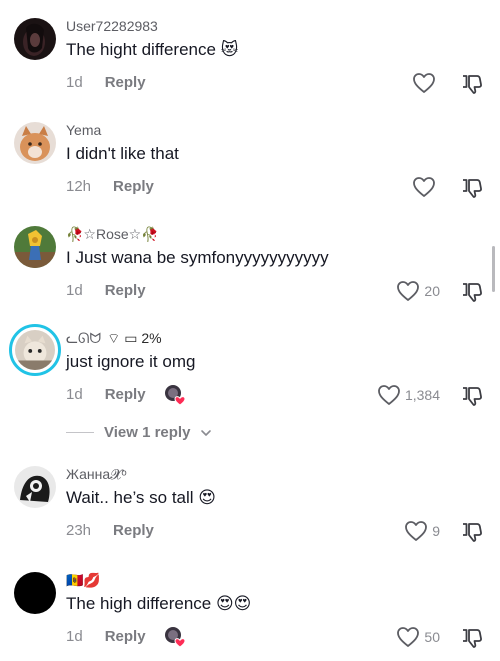  What do you see at coordinates (134, 338) in the screenshot?
I see `user-status: ⌔ ▭ 2%` at bounding box center [134, 338].